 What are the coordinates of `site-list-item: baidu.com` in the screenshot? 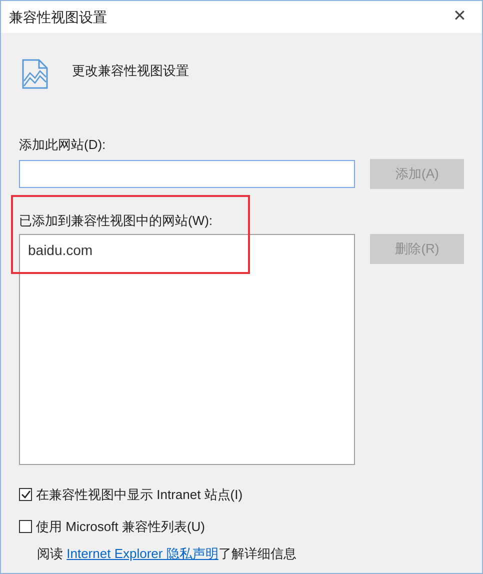 It's located at (187, 250).